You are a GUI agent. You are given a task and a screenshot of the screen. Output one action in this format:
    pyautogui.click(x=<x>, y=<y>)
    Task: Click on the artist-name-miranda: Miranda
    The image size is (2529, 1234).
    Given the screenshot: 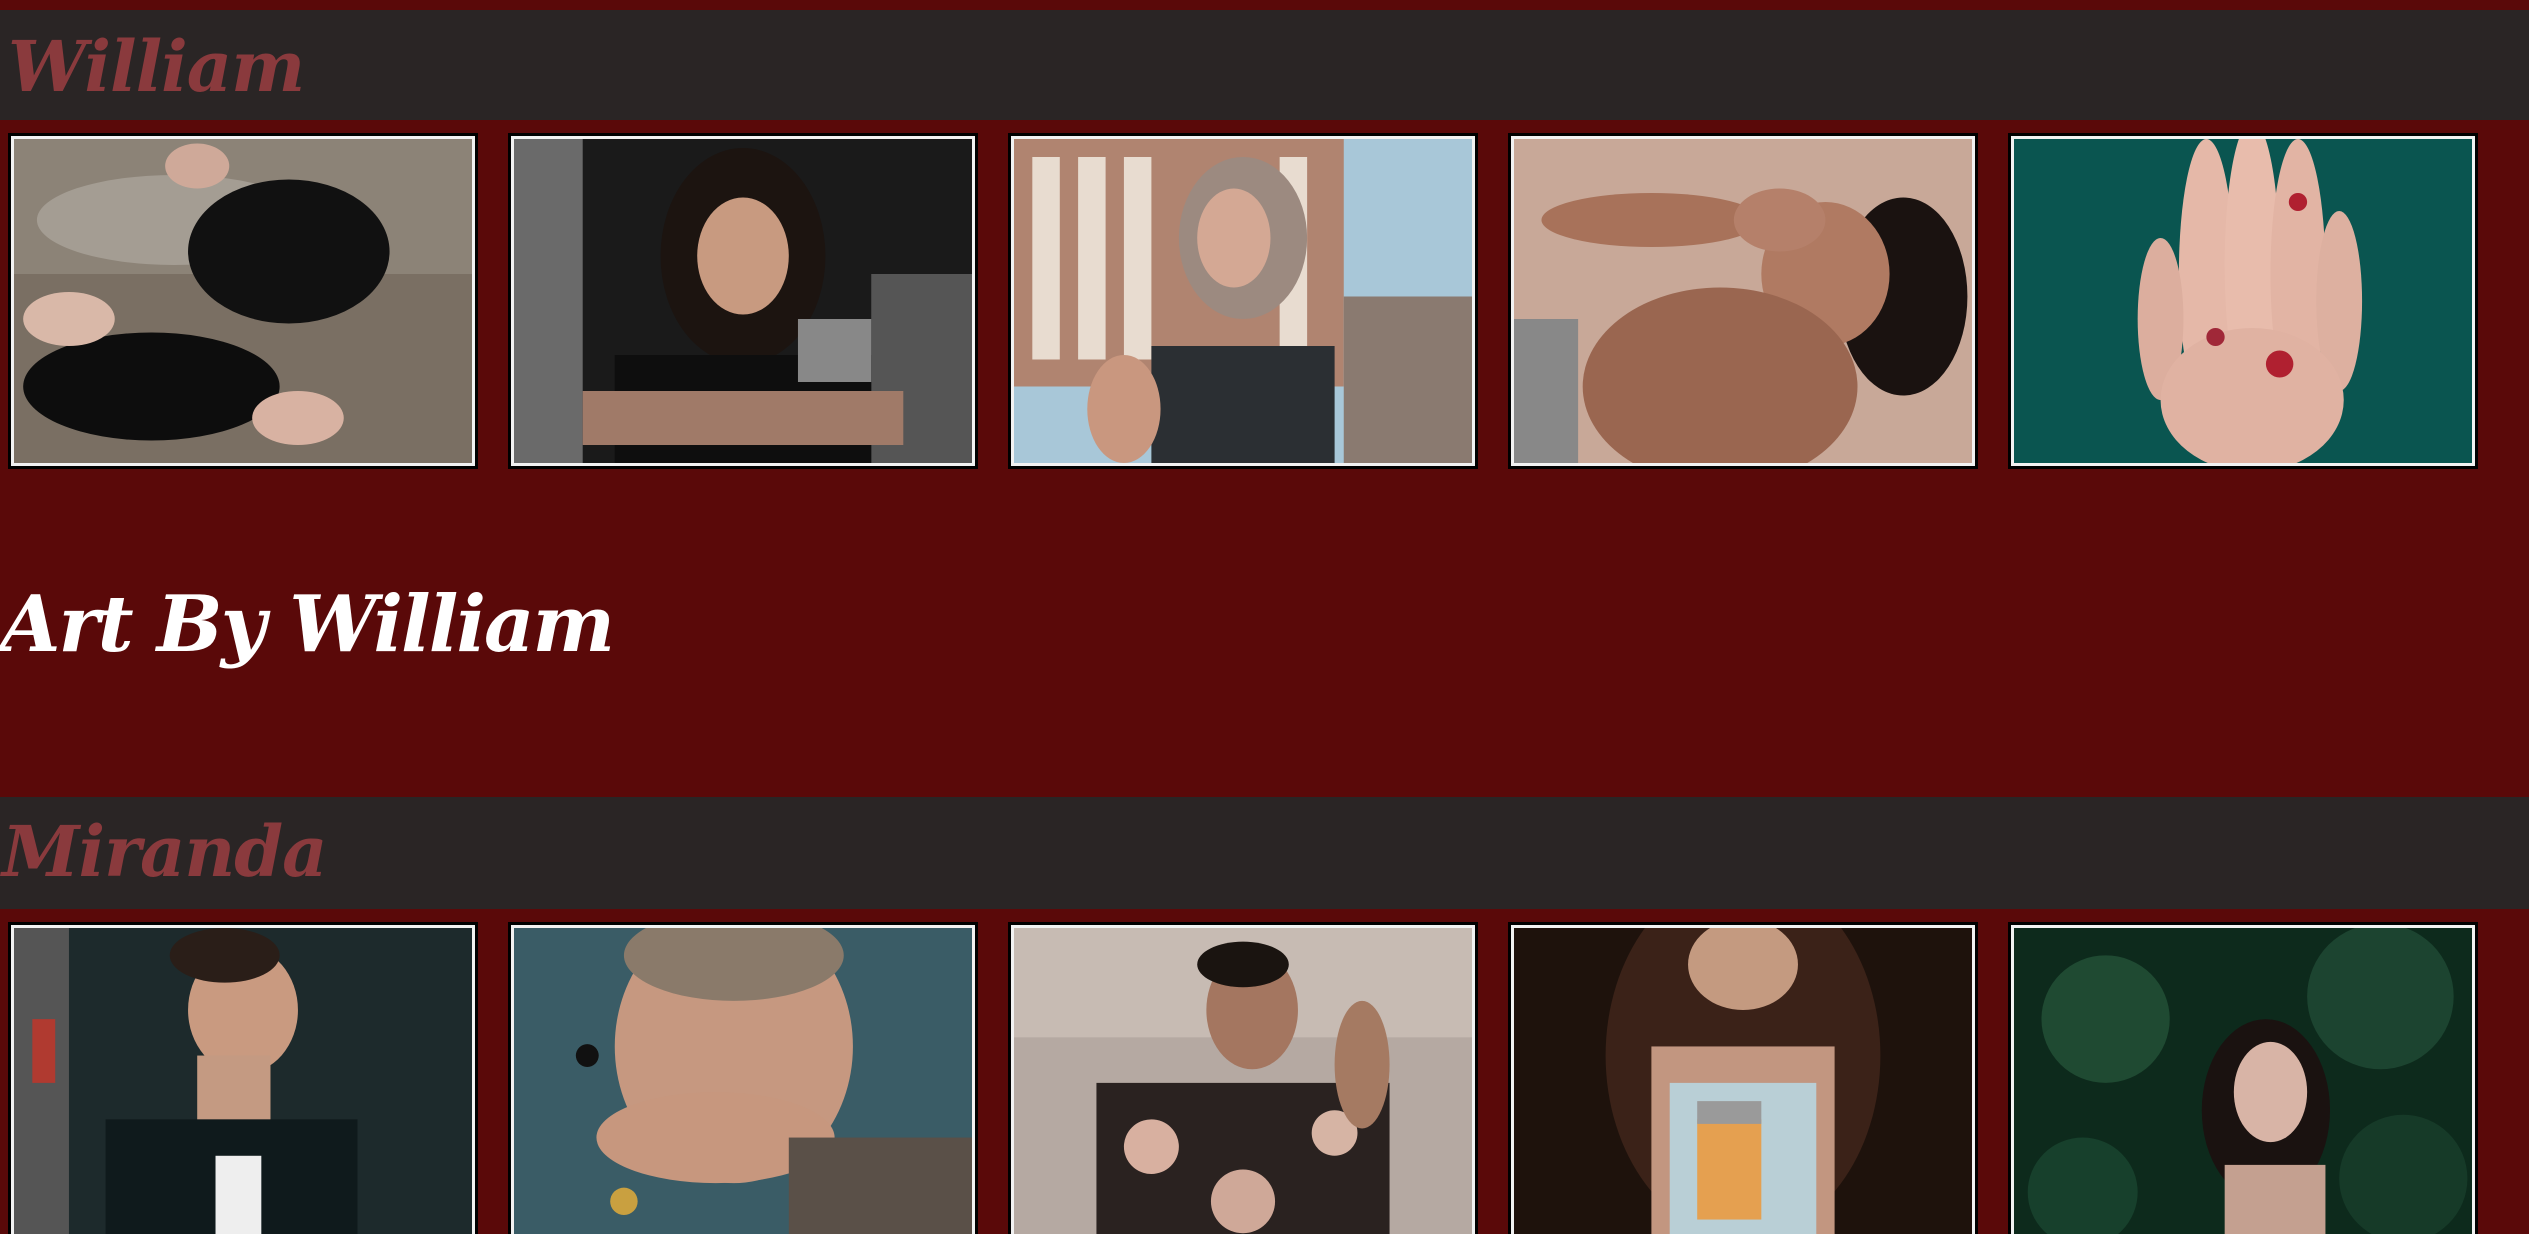 What is the action you would take?
    pyautogui.click(x=165, y=851)
    